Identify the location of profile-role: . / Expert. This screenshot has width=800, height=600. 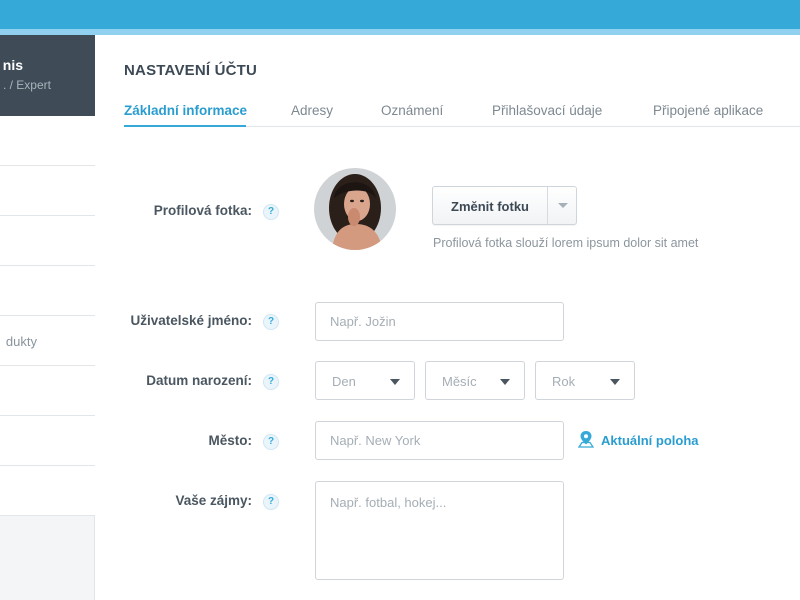
(26, 85).